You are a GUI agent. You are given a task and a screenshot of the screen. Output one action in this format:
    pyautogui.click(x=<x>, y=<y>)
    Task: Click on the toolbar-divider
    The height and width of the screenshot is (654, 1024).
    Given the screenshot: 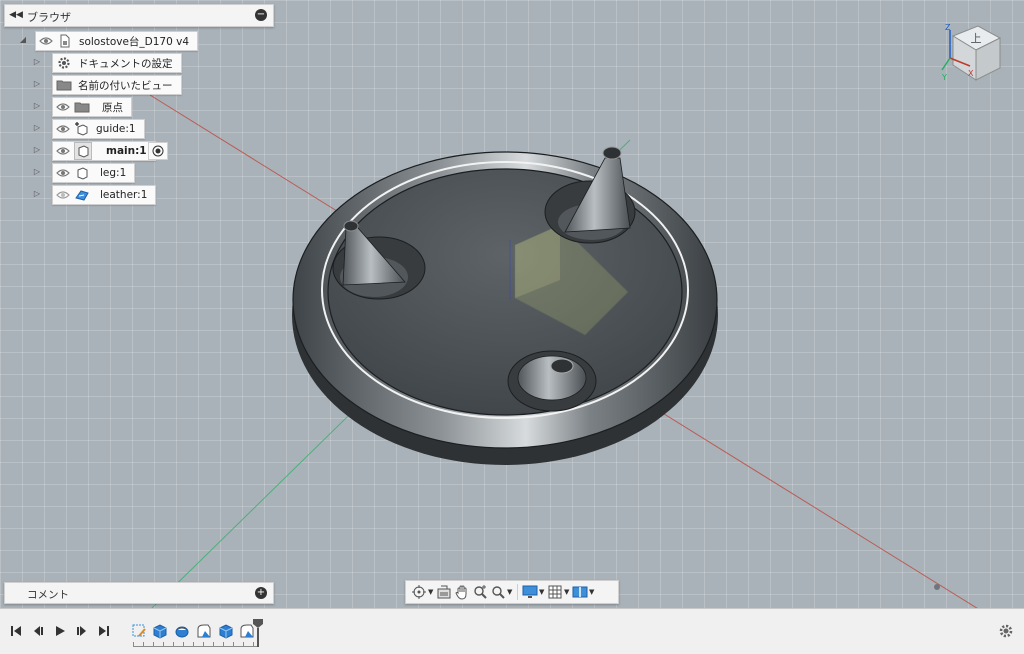 What is the action you would take?
    pyautogui.click(x=517, y=592)
    